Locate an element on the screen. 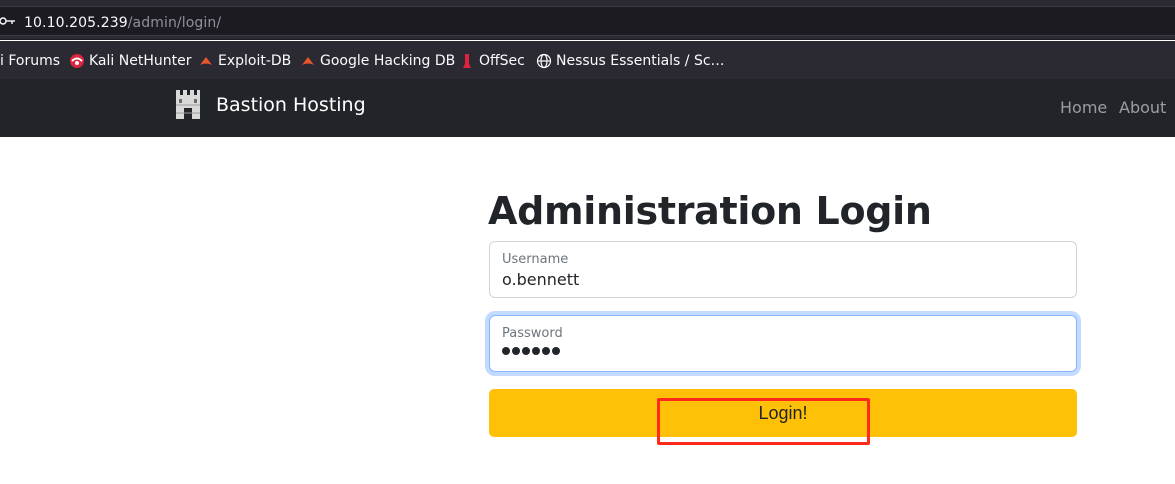 The height and width of the screenshot is (484, 1175). login-button-label: Login! is located at coordinates (783, 413).